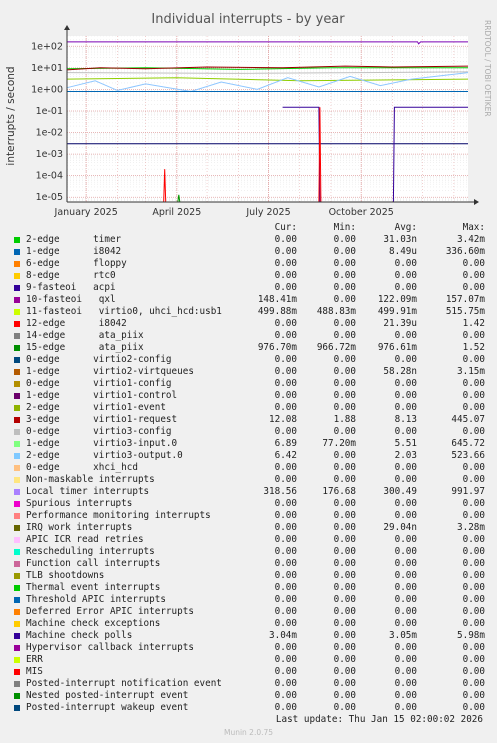 This screenshot has height=743, width=497. What do you see at coordinates (336, 347) in the screenshot?
I see `min-value: 966.72m` at bounding box center [336, 347].